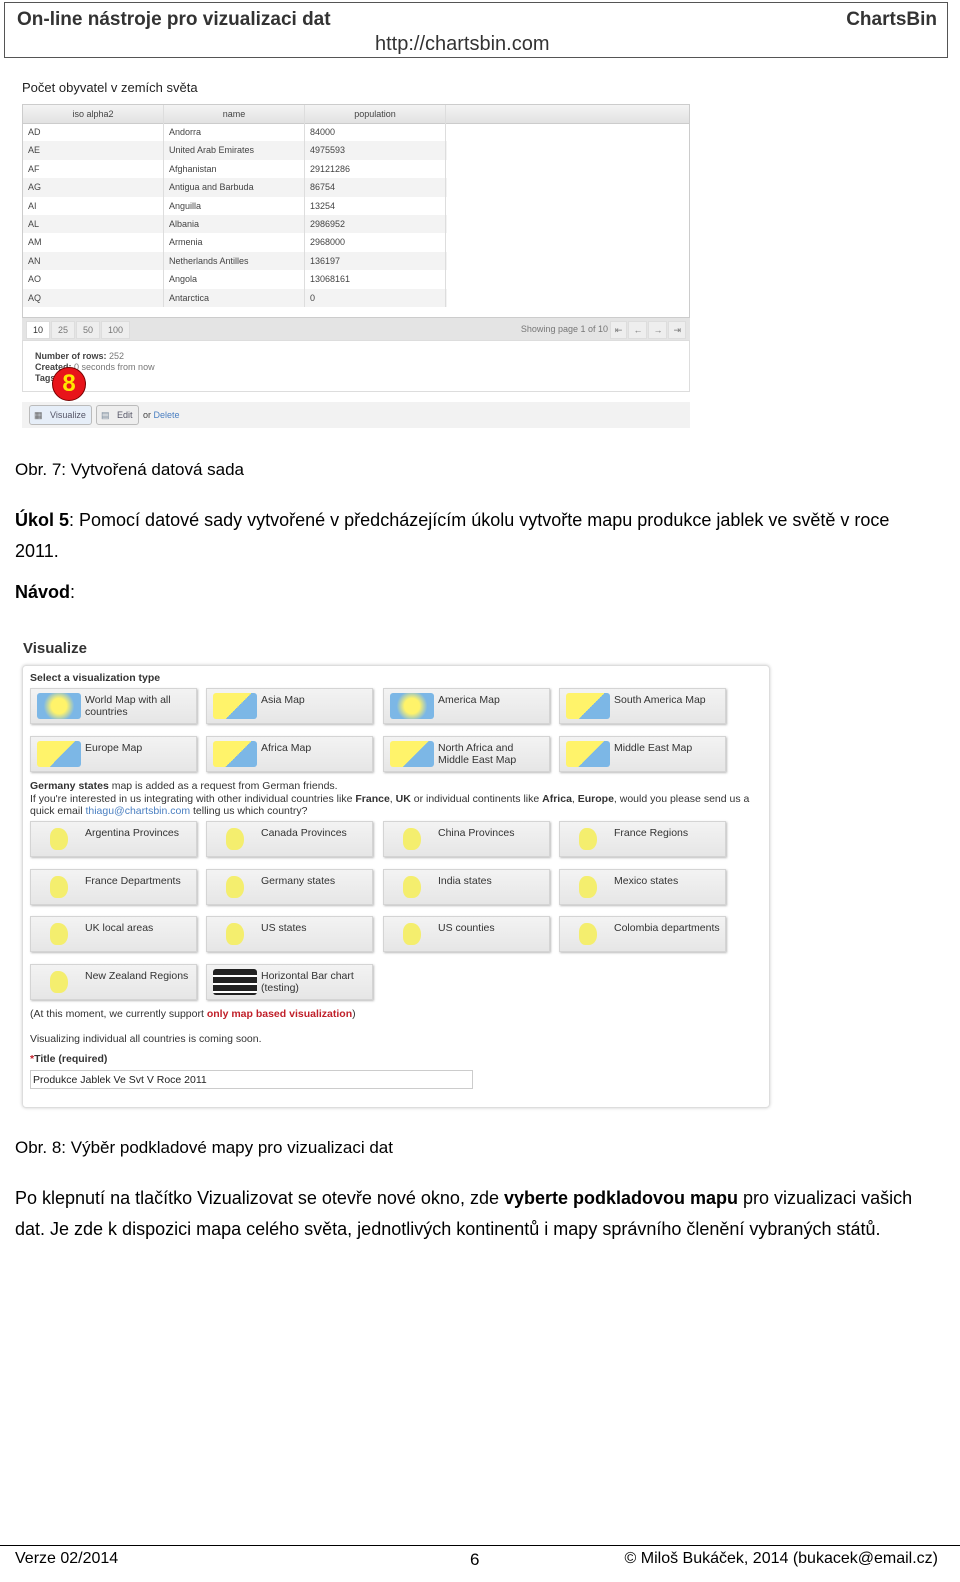 The width and height of the screenshot is (960, 1582). What do you see at coordinates (59, 754) in the screenshot?
I see `europe-map-icon` at bounding box center [59, 754].